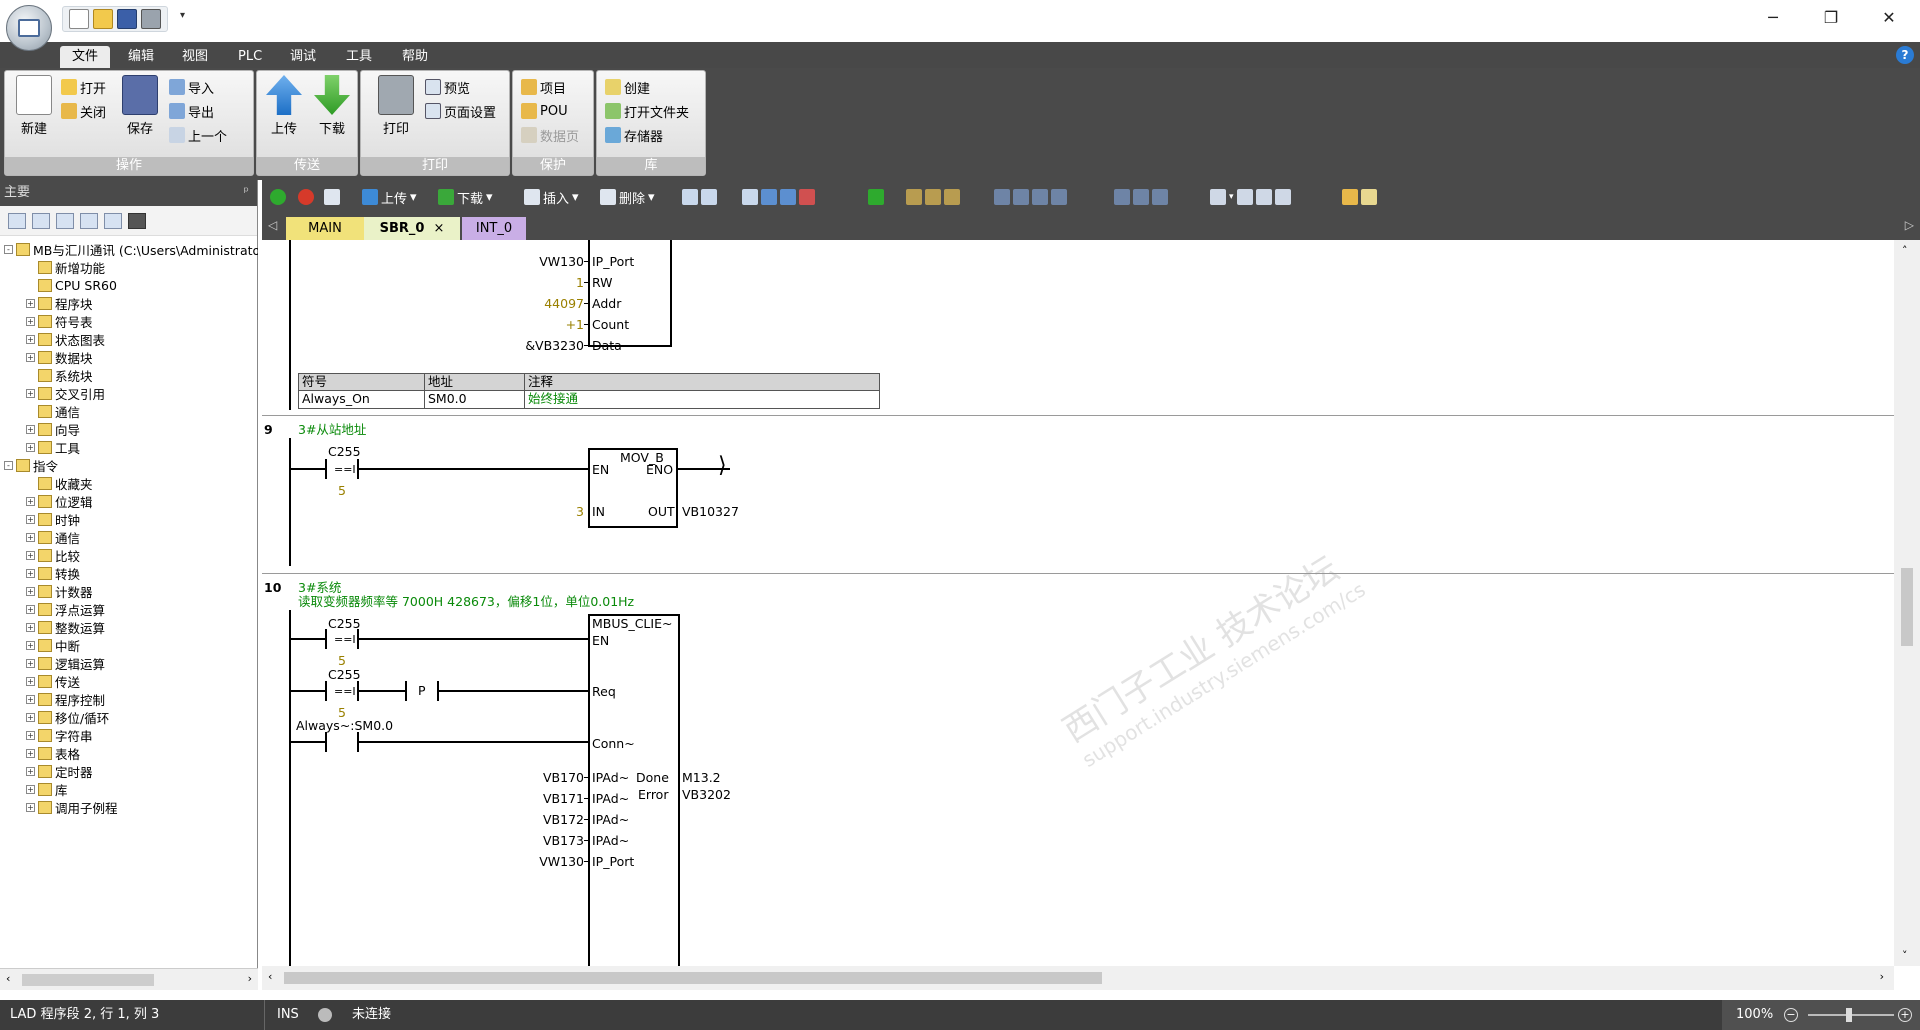 The image size is (1920, 1030). Describe the element at coordinates (1849, 1015) in the screenshot. I see `zoom-slider-thumb` at that location.